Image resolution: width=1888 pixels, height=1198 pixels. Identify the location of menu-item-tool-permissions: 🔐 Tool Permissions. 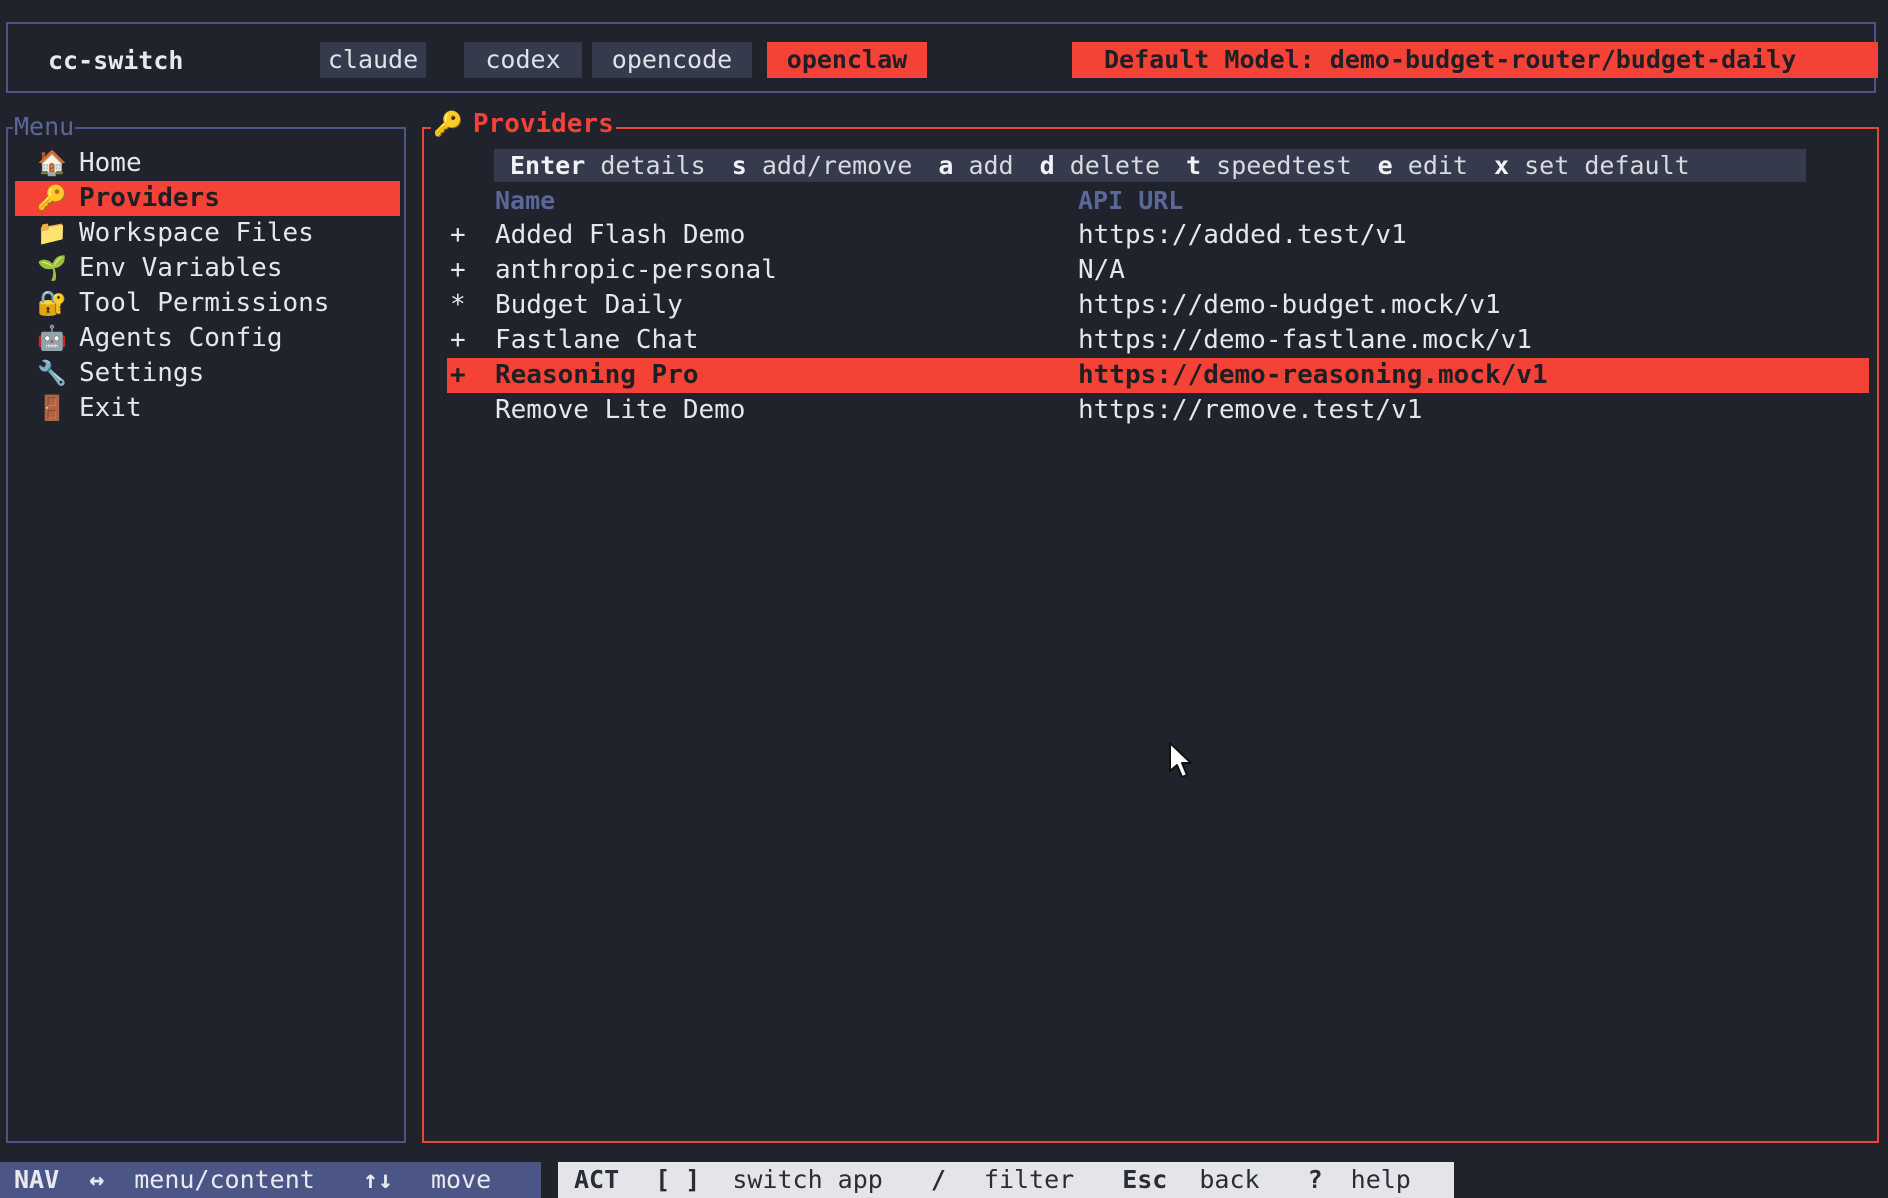
(207, 303).